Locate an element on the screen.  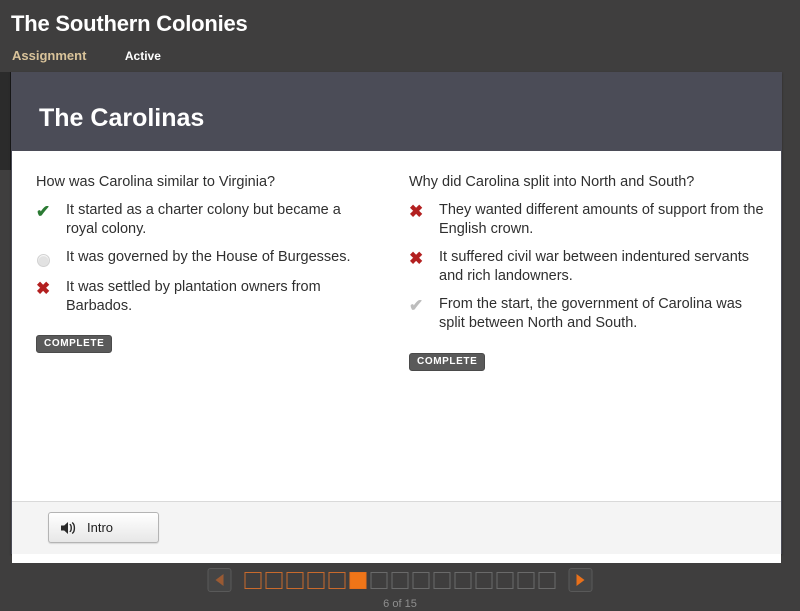
audio-intro-button: Intro is located at coordinates (103, 527).